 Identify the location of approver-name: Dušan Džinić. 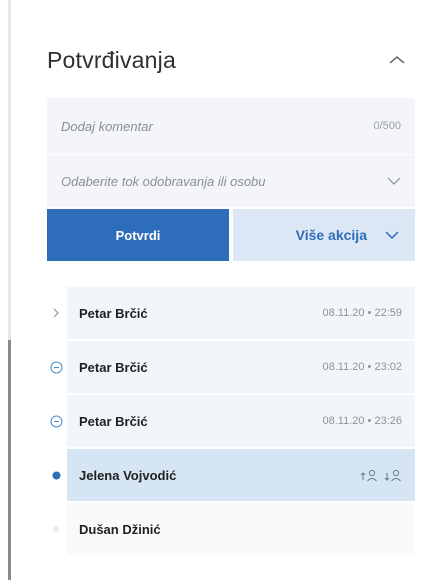
(120, 529).